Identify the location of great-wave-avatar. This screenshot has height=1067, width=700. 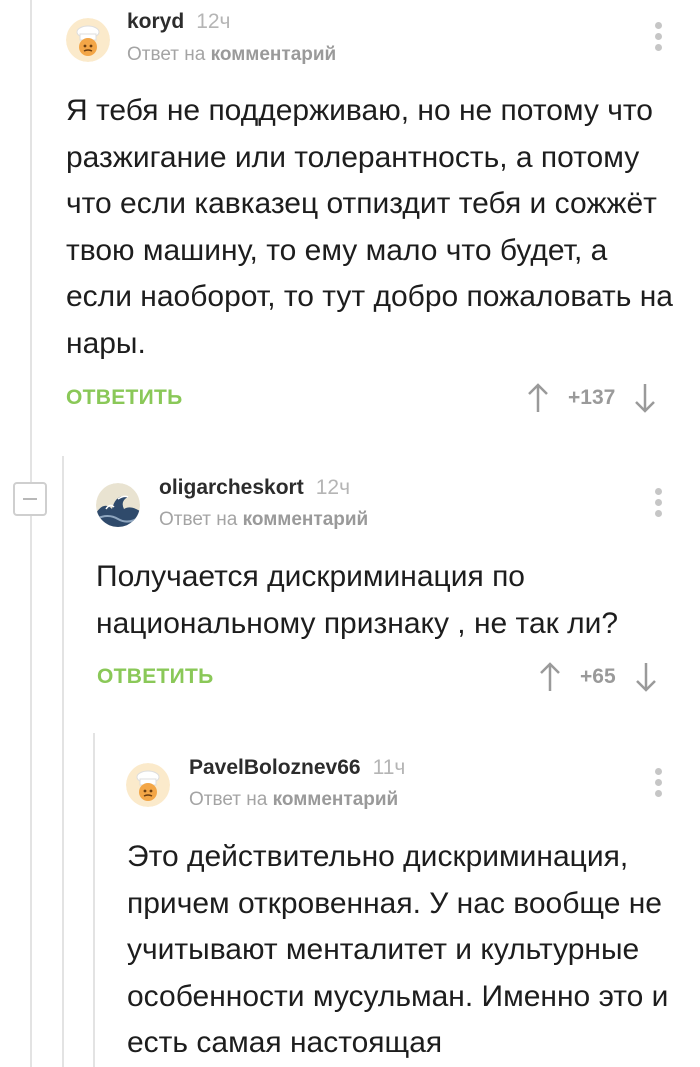
(118, 505).